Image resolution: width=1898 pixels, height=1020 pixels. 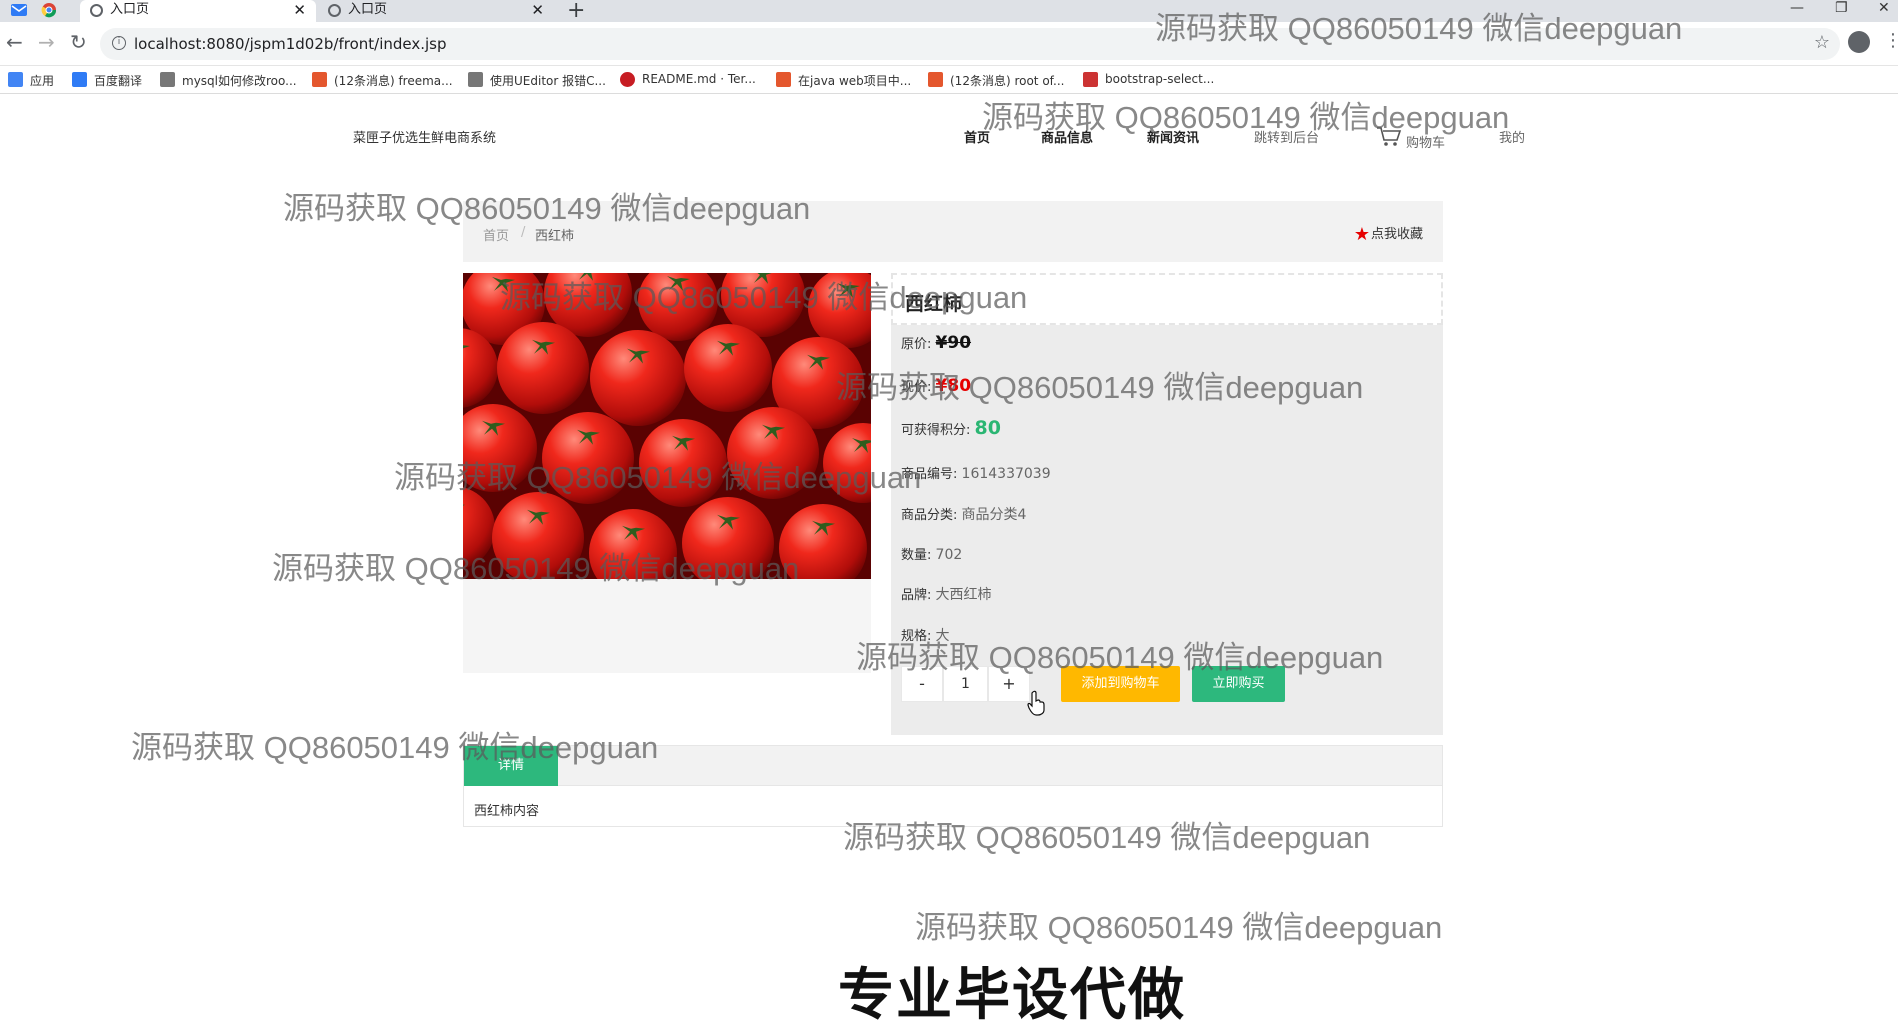 What do you see at coordinates (916, 387) in the screenshot?
I see `current-price-label: 现价:` at bounding box center [916, 387].